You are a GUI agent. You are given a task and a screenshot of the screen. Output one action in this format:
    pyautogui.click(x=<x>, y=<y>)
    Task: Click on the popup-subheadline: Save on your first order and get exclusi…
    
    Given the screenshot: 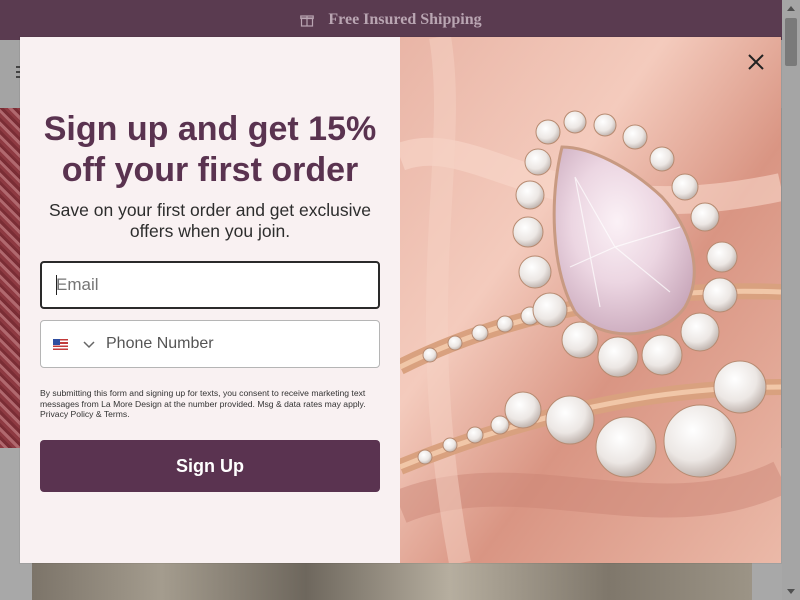 What is the action you would take?
    pyautogui.click(x=210, y=220)
    